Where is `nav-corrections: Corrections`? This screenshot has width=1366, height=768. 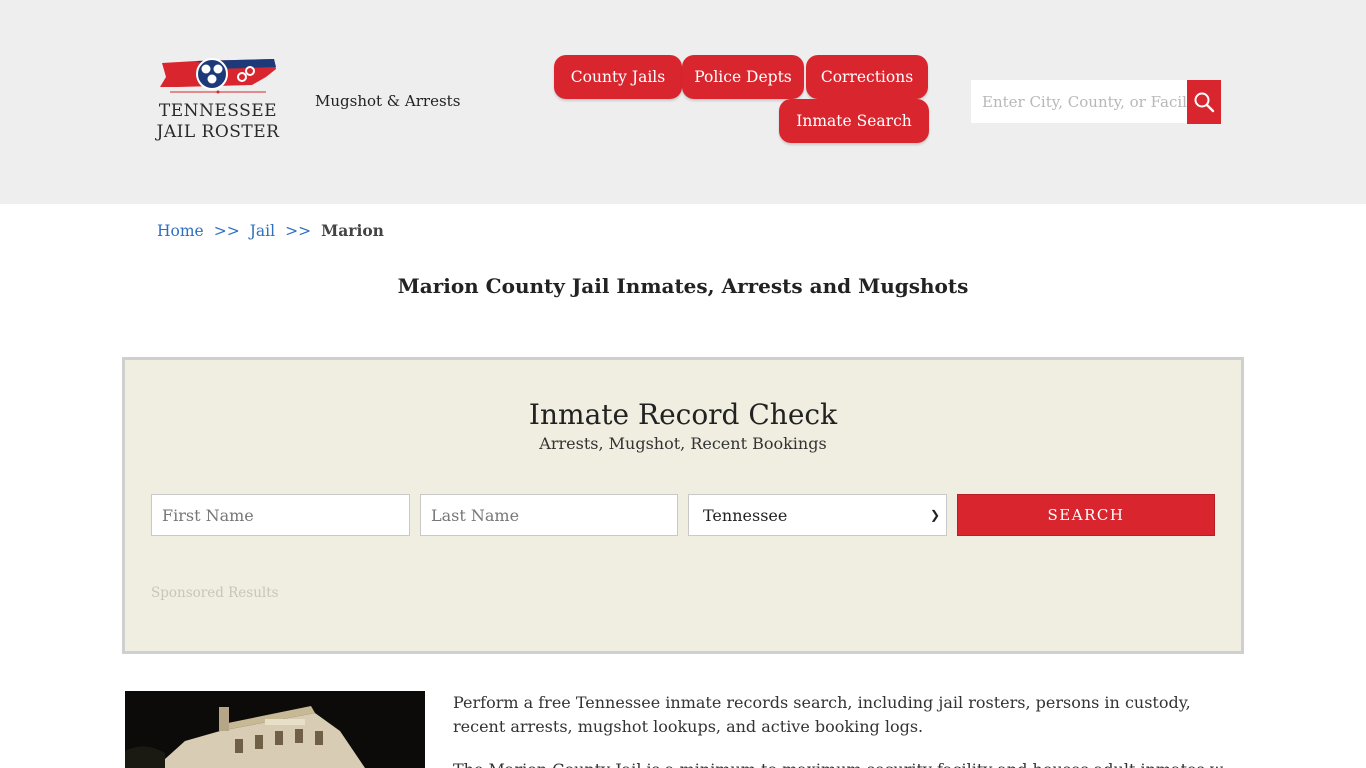 nav-corrections: Corrections is located at coordinates (867, 77).